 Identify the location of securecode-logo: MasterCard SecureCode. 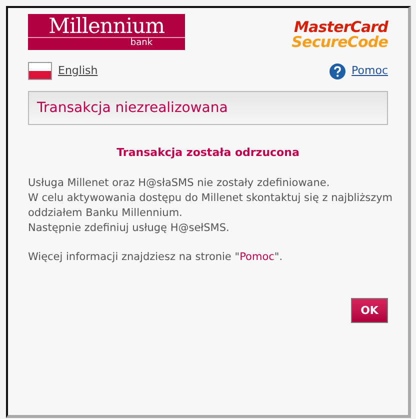
(340, 33).